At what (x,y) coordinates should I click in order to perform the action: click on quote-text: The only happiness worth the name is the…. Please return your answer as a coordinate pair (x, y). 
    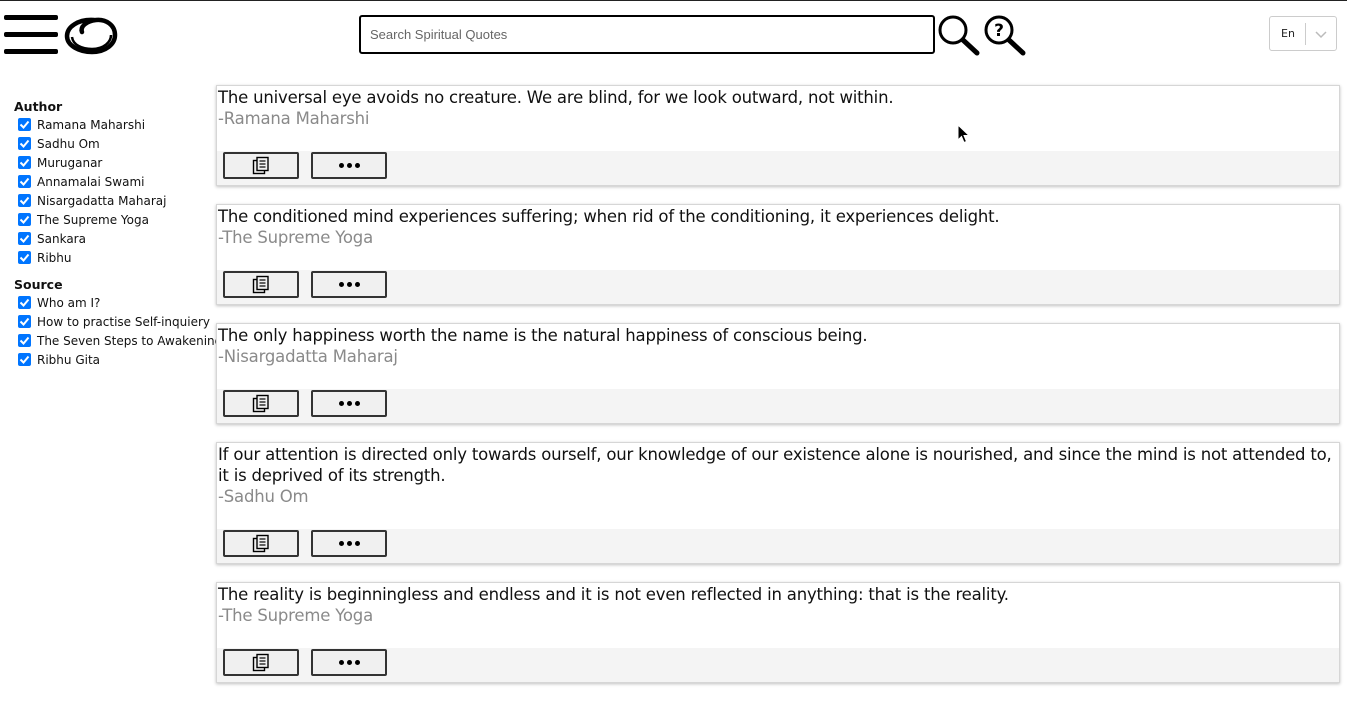
    Looking at the image, I should click on (543, 335).